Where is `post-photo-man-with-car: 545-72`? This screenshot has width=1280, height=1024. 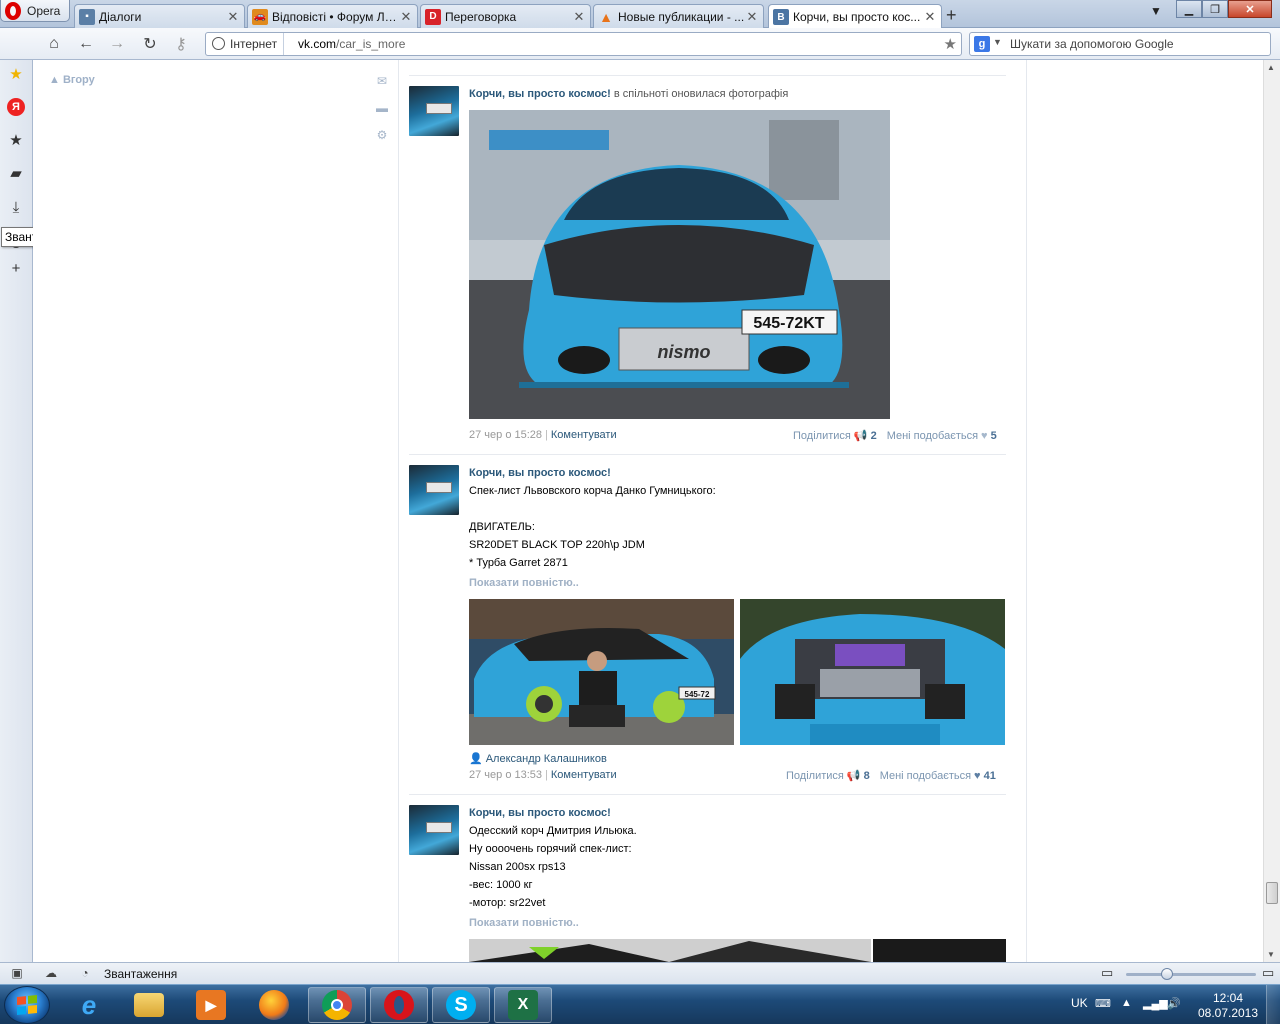 post-photo-man-with-car: 545-72 is located at coordinates (601, 672).